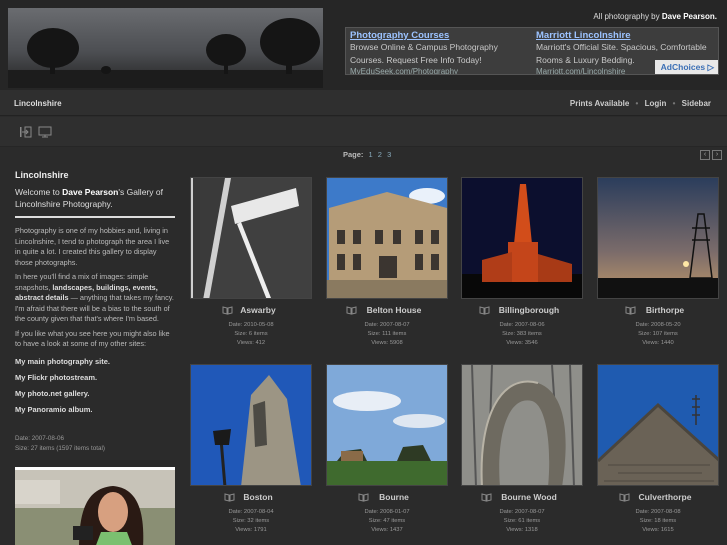 Image resolution: width=727 pixels, height=545 pixels. I want to click on gallery-size: Size: 32 items, so click(251, 521).